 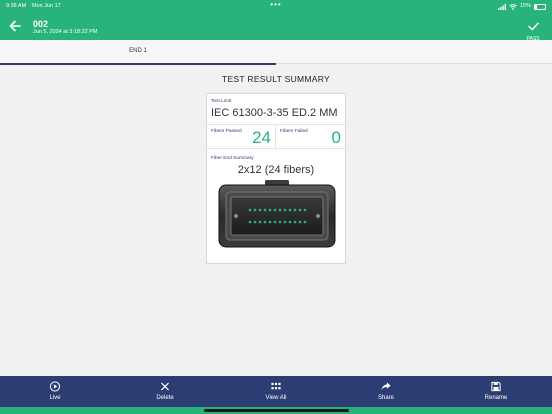 I want to click on fibers-passed-cell: Fibers Passed 24, so click(x=241, y=137).